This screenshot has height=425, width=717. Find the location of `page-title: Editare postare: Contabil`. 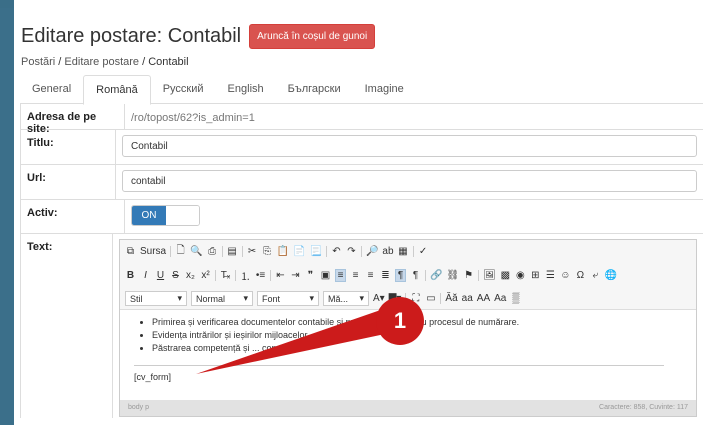

page-title: Editare postare: Contabil is located at coordinates (131, 36).